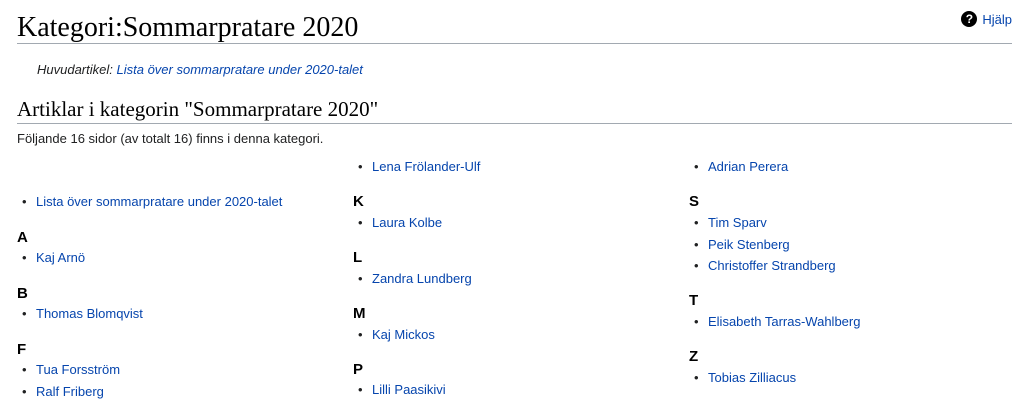 This screenshot has height=410, width=1024. I want to click on list-item: • Zandra Lundberg, so click(412, 279).